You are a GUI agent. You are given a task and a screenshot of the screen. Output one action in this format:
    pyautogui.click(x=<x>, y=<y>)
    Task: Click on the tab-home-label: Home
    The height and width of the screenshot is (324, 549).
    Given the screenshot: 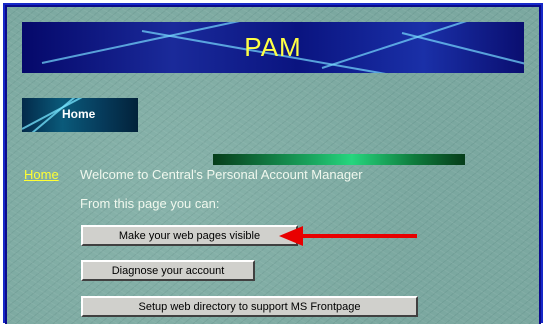 What is the action you would take?
    pyautogui.click(x=79, y=114)
    